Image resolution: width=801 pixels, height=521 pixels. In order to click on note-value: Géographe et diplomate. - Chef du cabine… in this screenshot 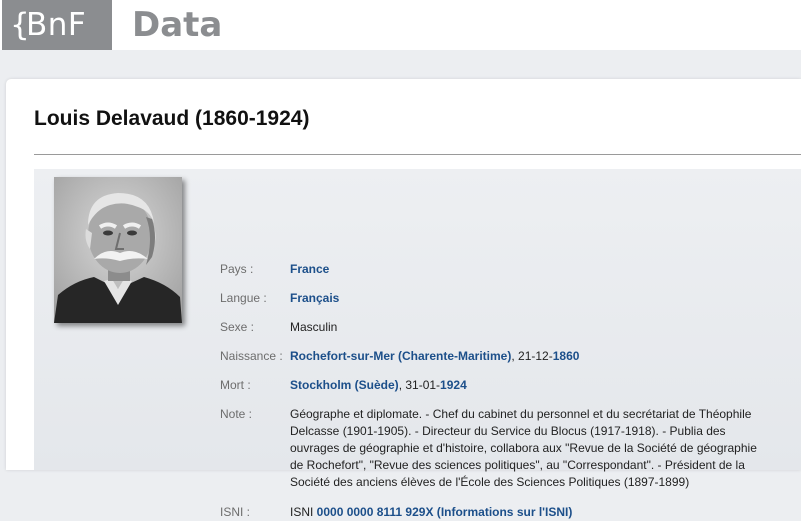, I will do `click(523, 448)`.